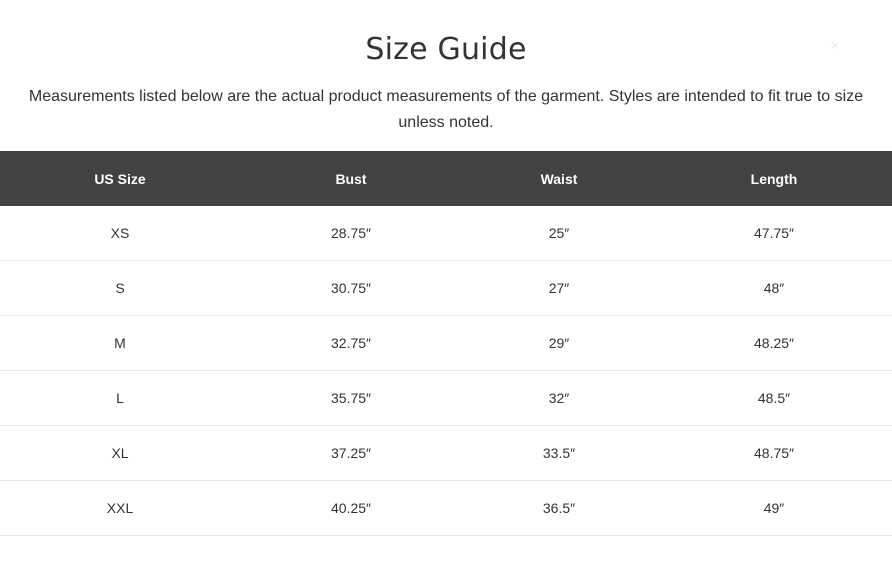  I want to click on cell-bust: 28.75″, so click(351, 233).